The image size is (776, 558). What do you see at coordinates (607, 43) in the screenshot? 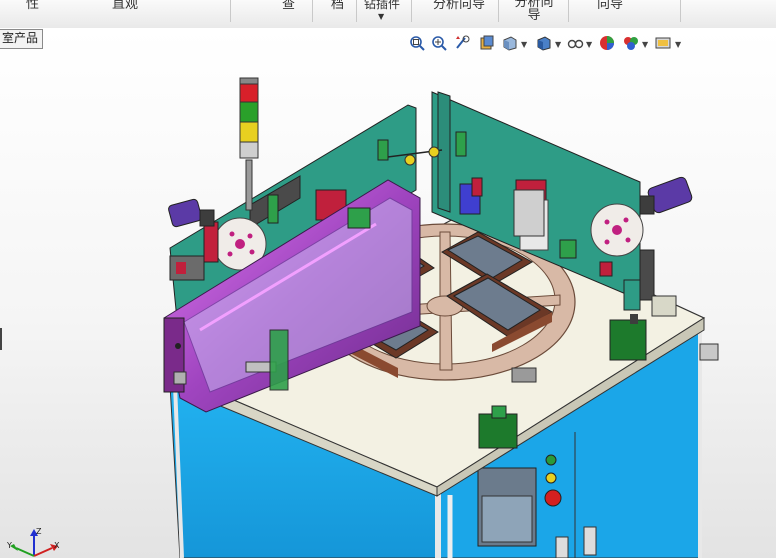
I see `edit-appearance-icon` at bounding box center [607, 43].